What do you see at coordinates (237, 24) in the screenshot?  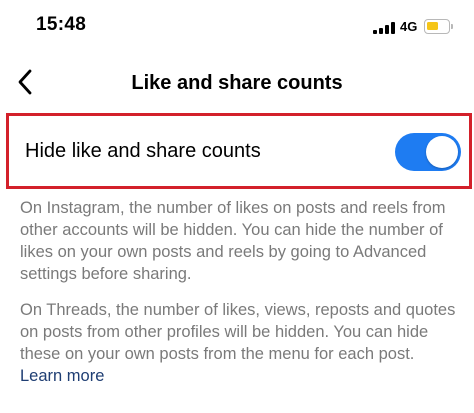 I see `status-bar: 15:48 4G` at bounding box center [237, 24].